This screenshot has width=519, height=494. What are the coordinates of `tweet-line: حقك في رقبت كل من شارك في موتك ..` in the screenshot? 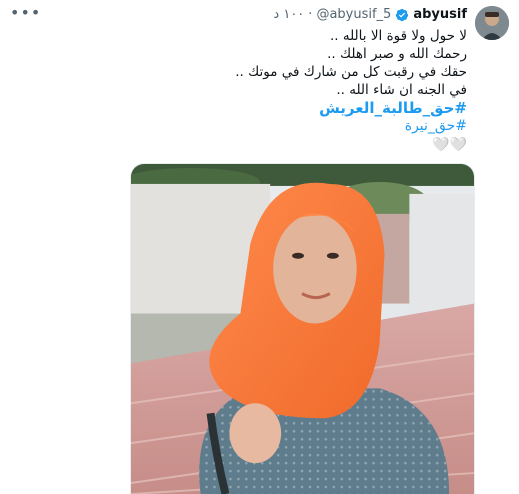 It's located at (351, 72).